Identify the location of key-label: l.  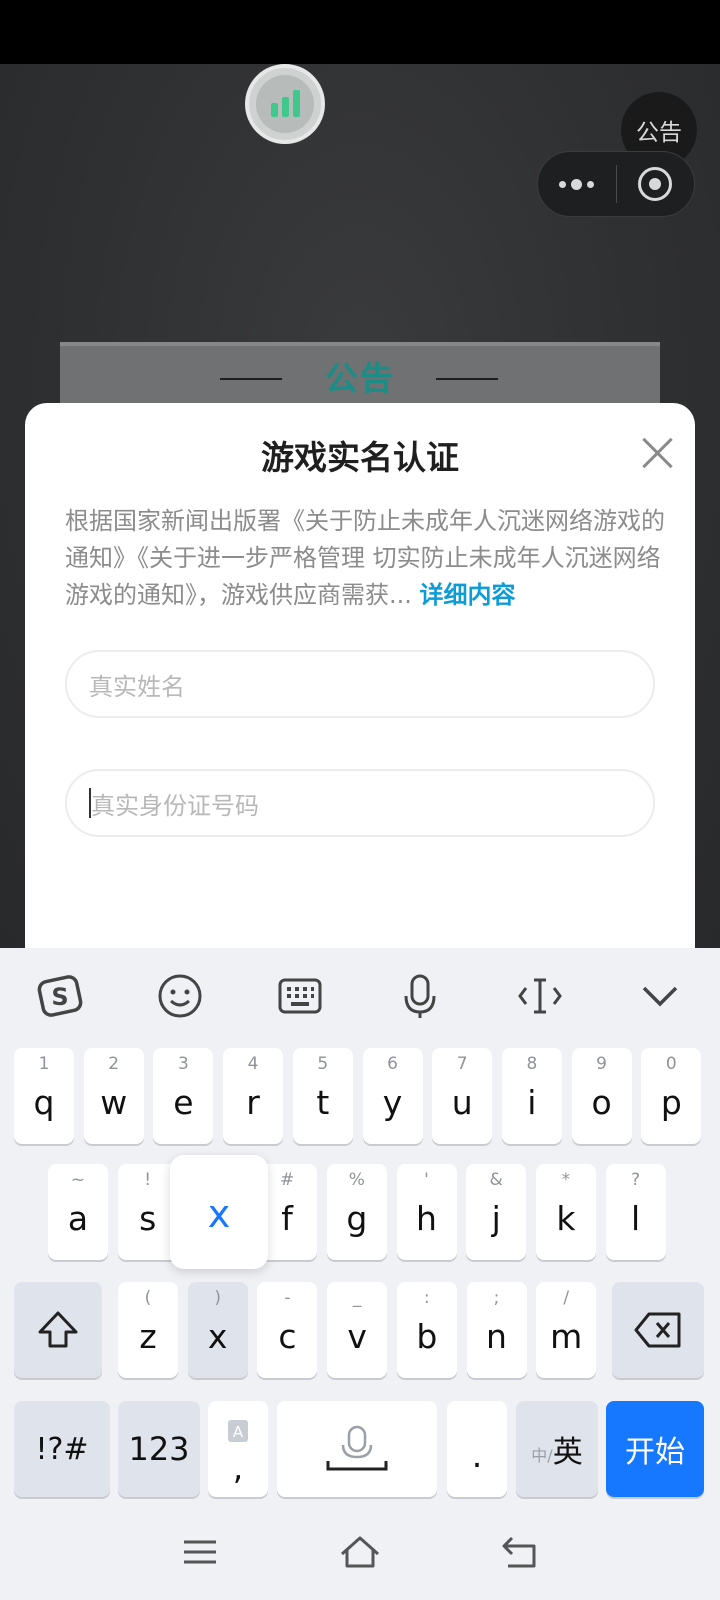
(636, 1218).